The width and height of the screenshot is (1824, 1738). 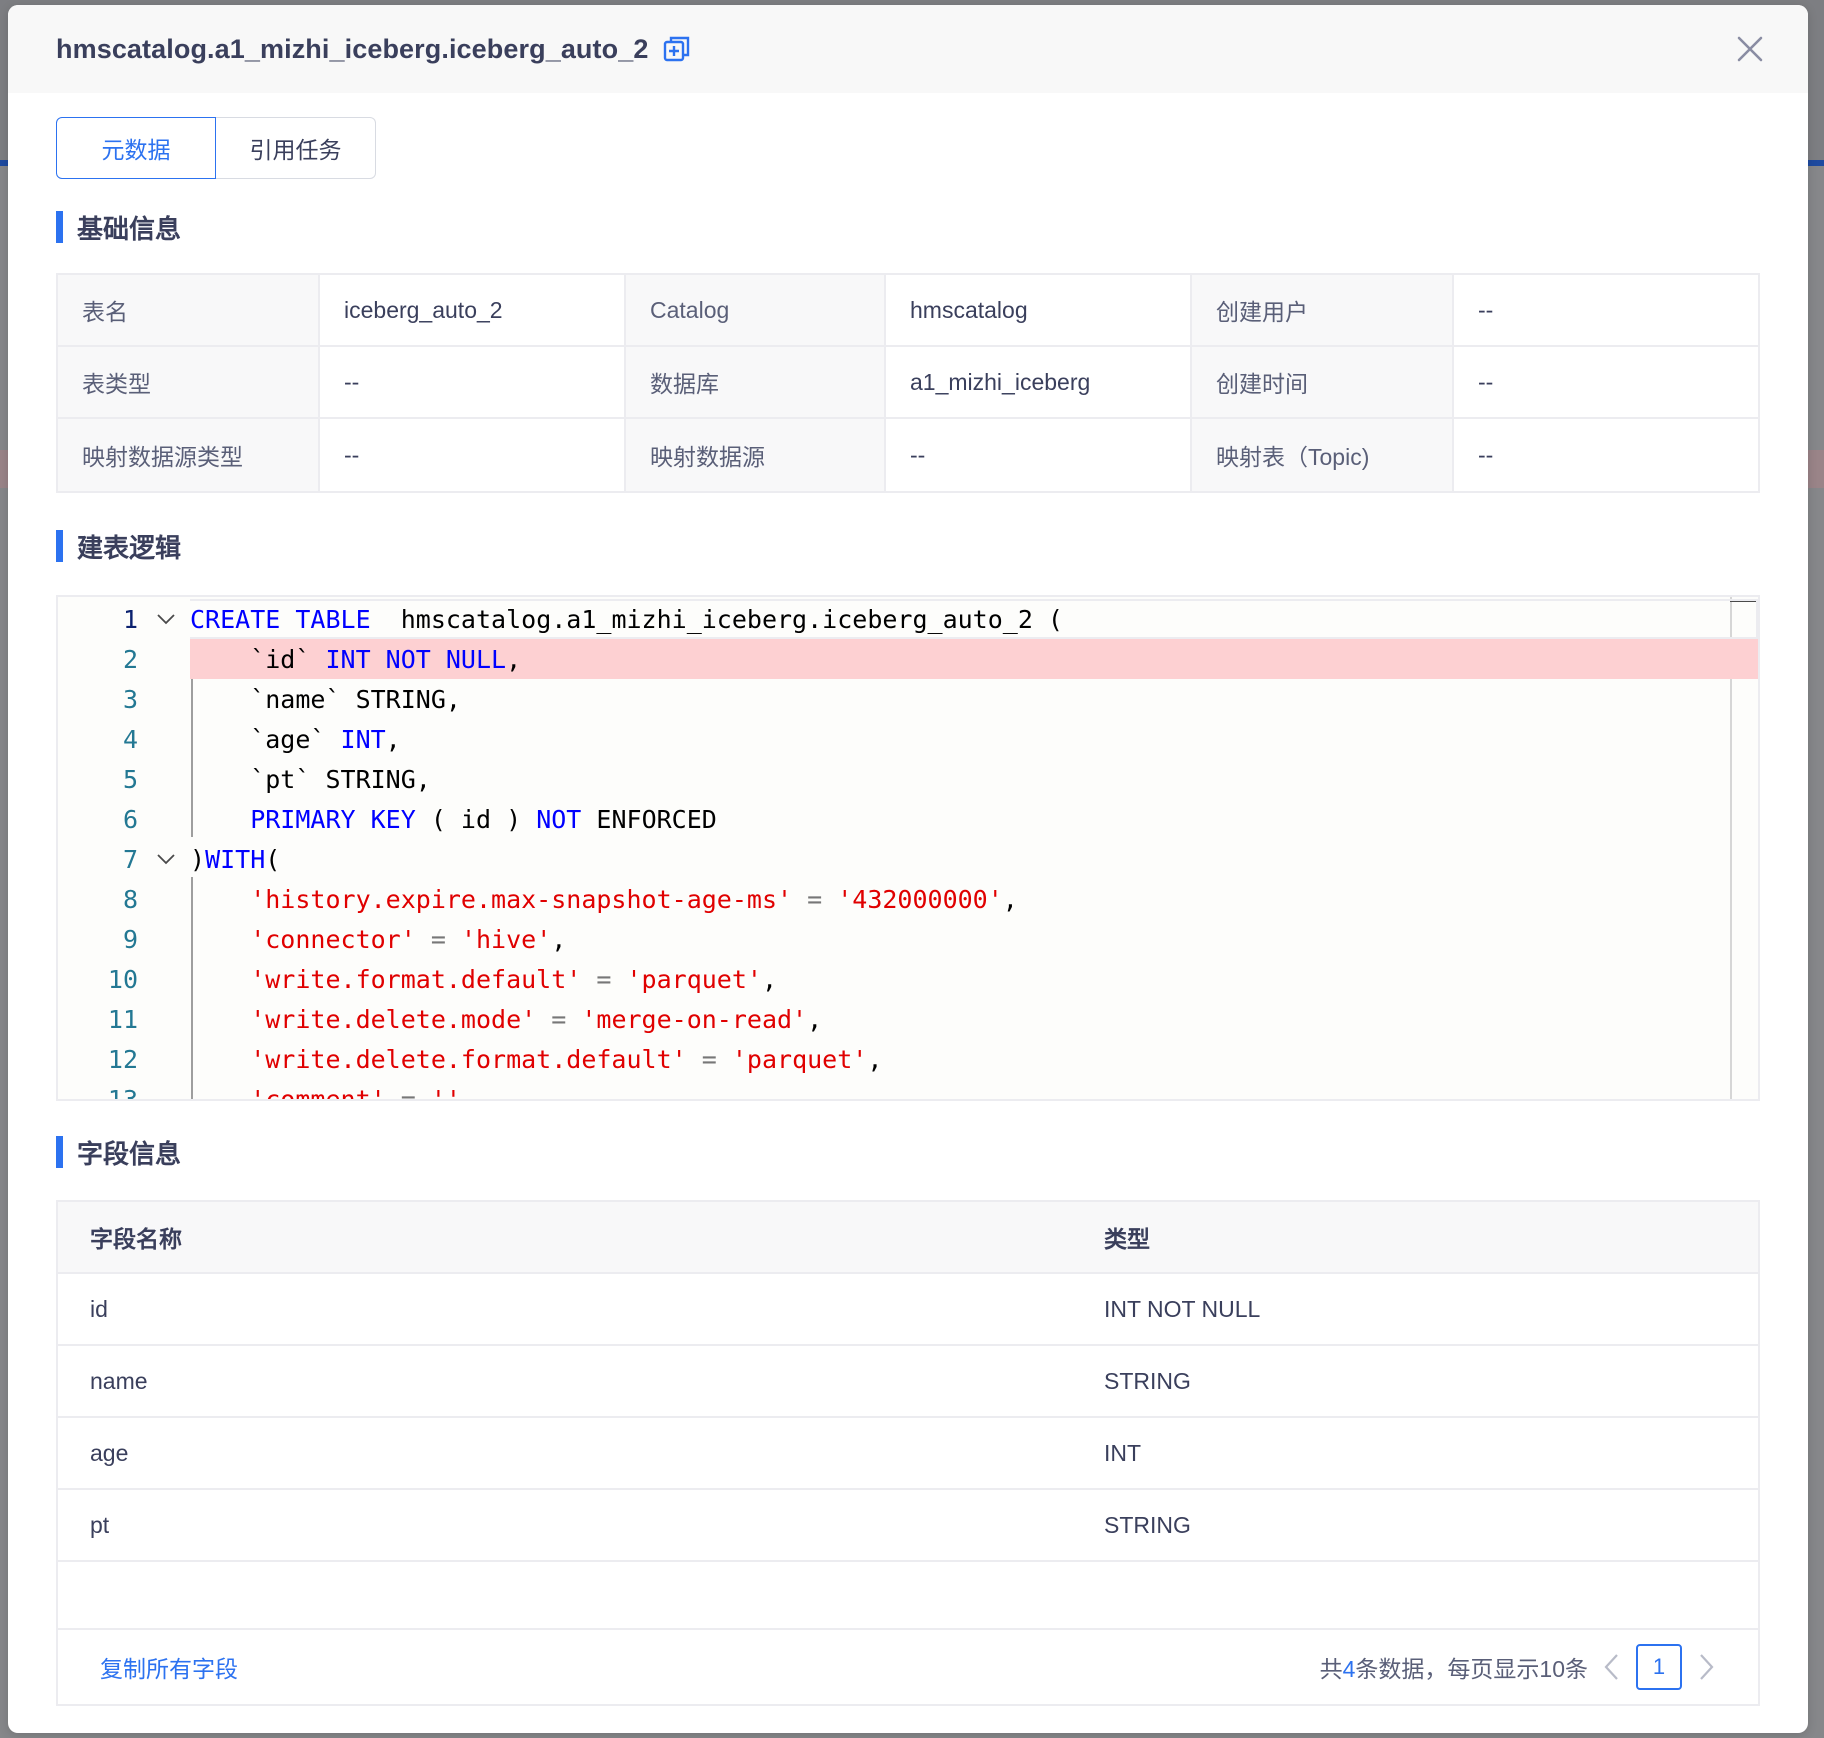 What do you see at coordinates (1182, 1308) in the screenshot?
I see `field-type: INT NOT NULL` at bounding box center [1182, 1308].